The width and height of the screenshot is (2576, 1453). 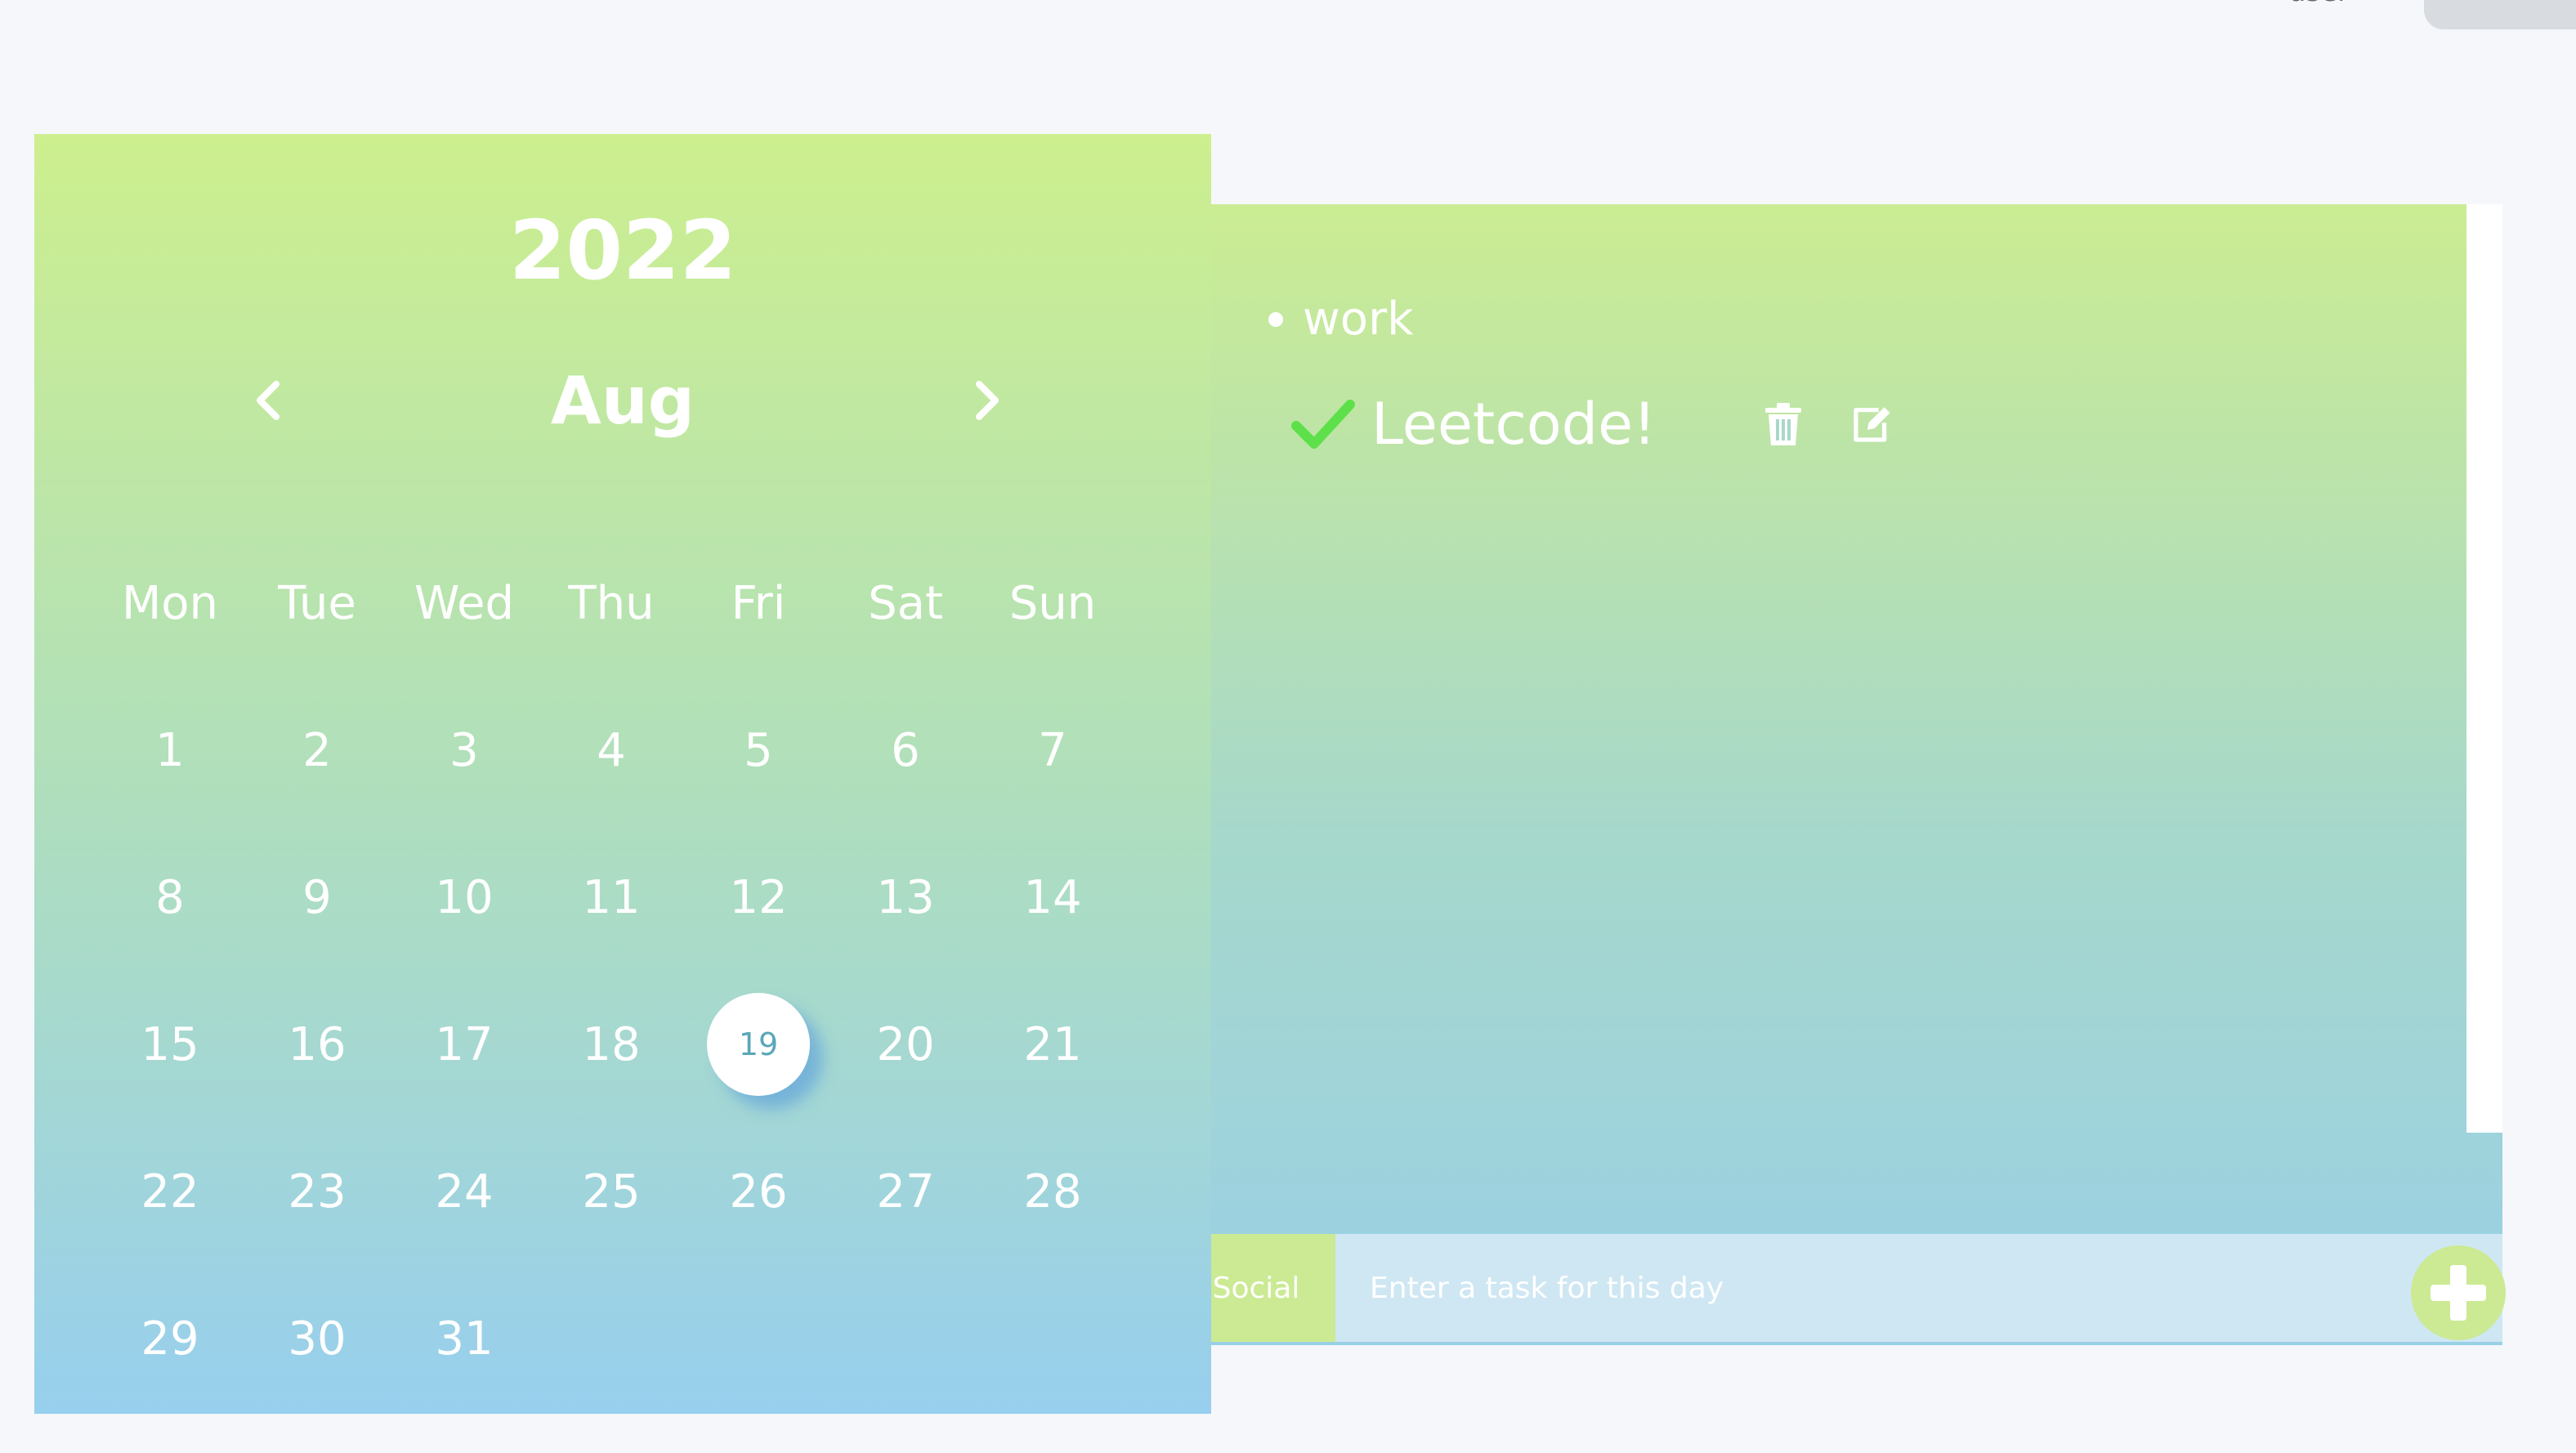 I want to click on day-cell: 6, so click(x=906, y=751).